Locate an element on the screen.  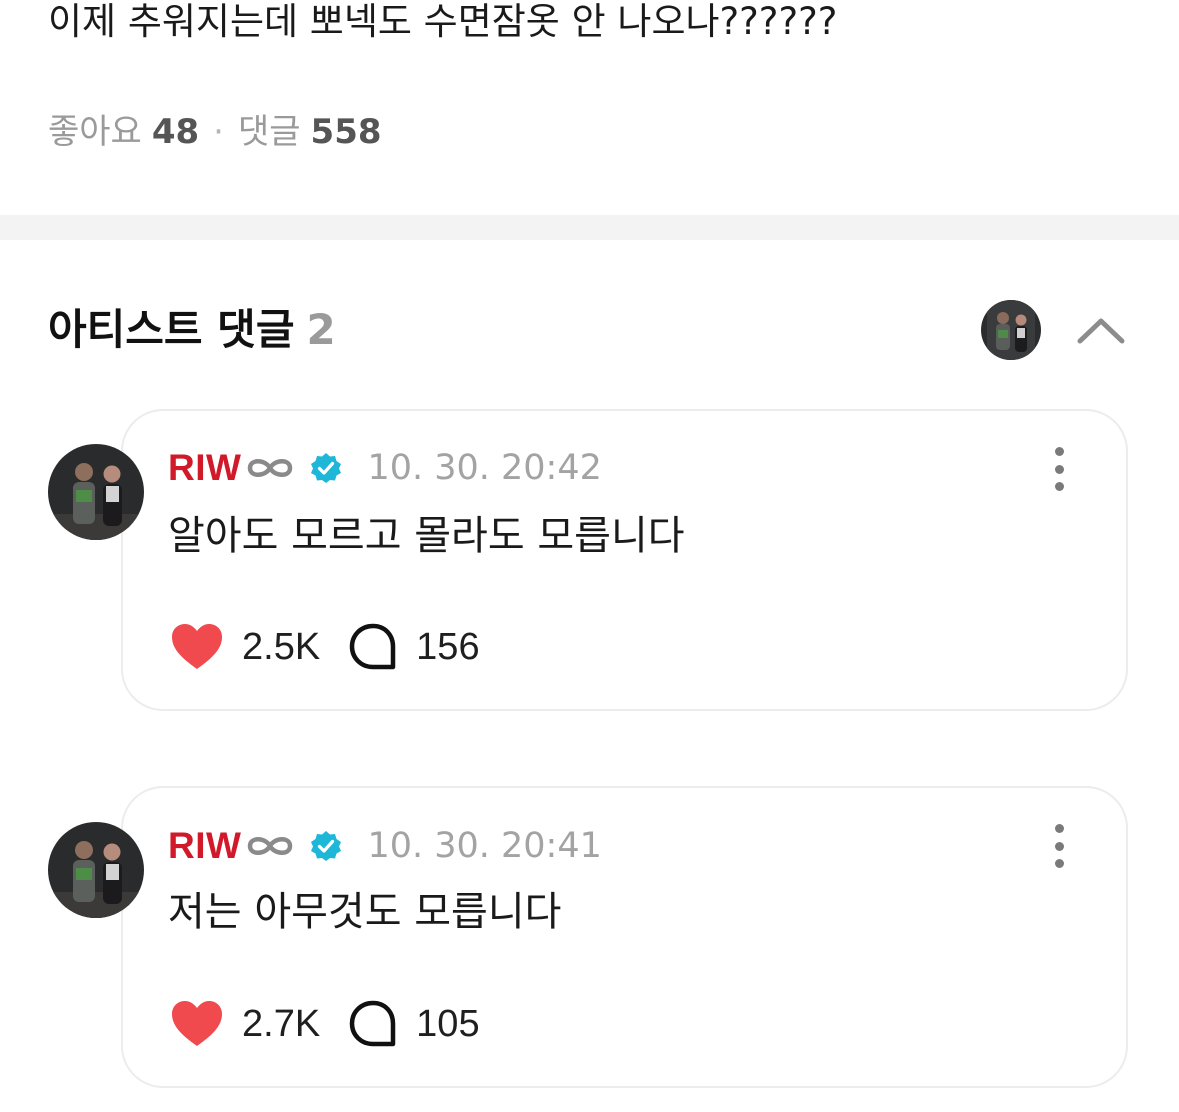
comment-text: 저는 아무것도 모릅니다 is located at coordinates (365, 912).